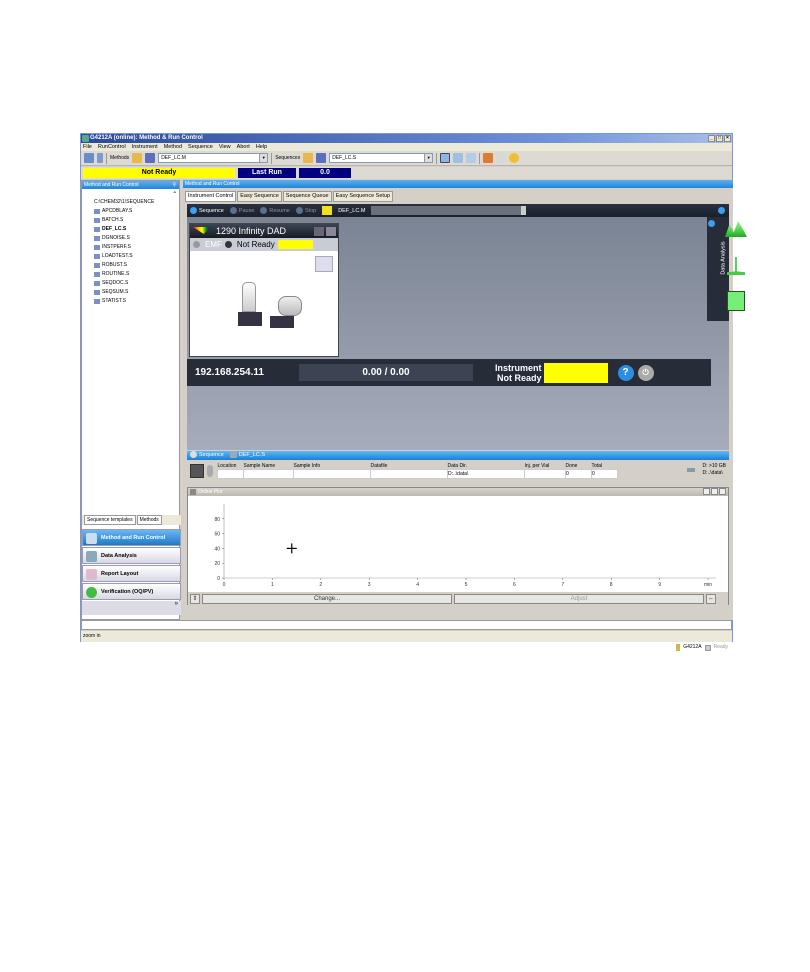  Describe the element at coordinates (112, 147) in the screenshot. I see `menu-runcontrol: RunControl` at that location.